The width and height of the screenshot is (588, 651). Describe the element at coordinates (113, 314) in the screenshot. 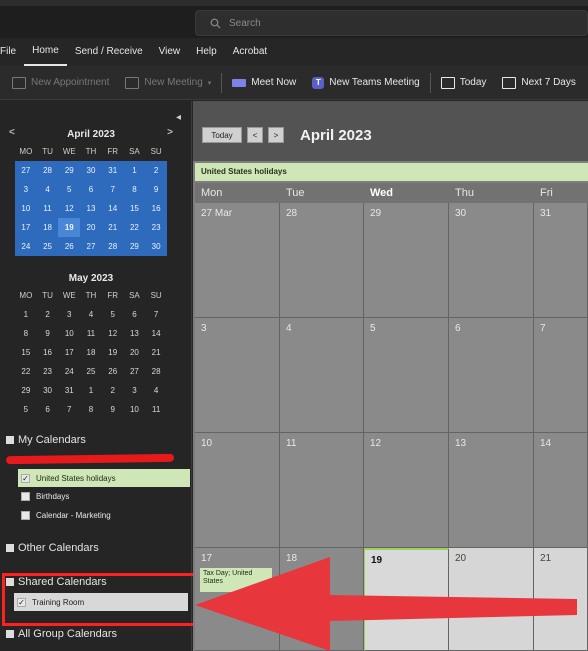

I see `mini-calendar-day: 5` at that location.